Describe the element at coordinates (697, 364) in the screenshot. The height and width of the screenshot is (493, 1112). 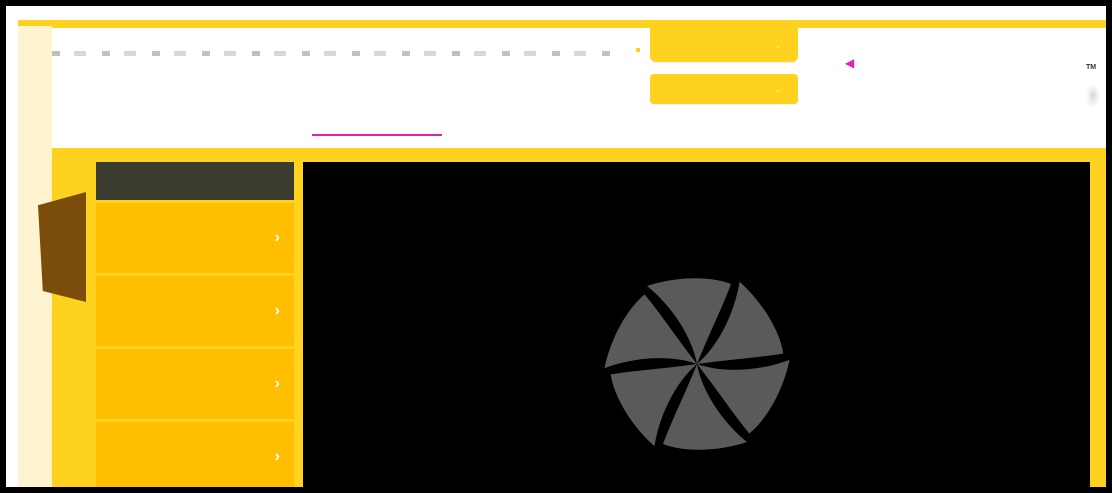
I see `loading-spinner-icon` at that location.